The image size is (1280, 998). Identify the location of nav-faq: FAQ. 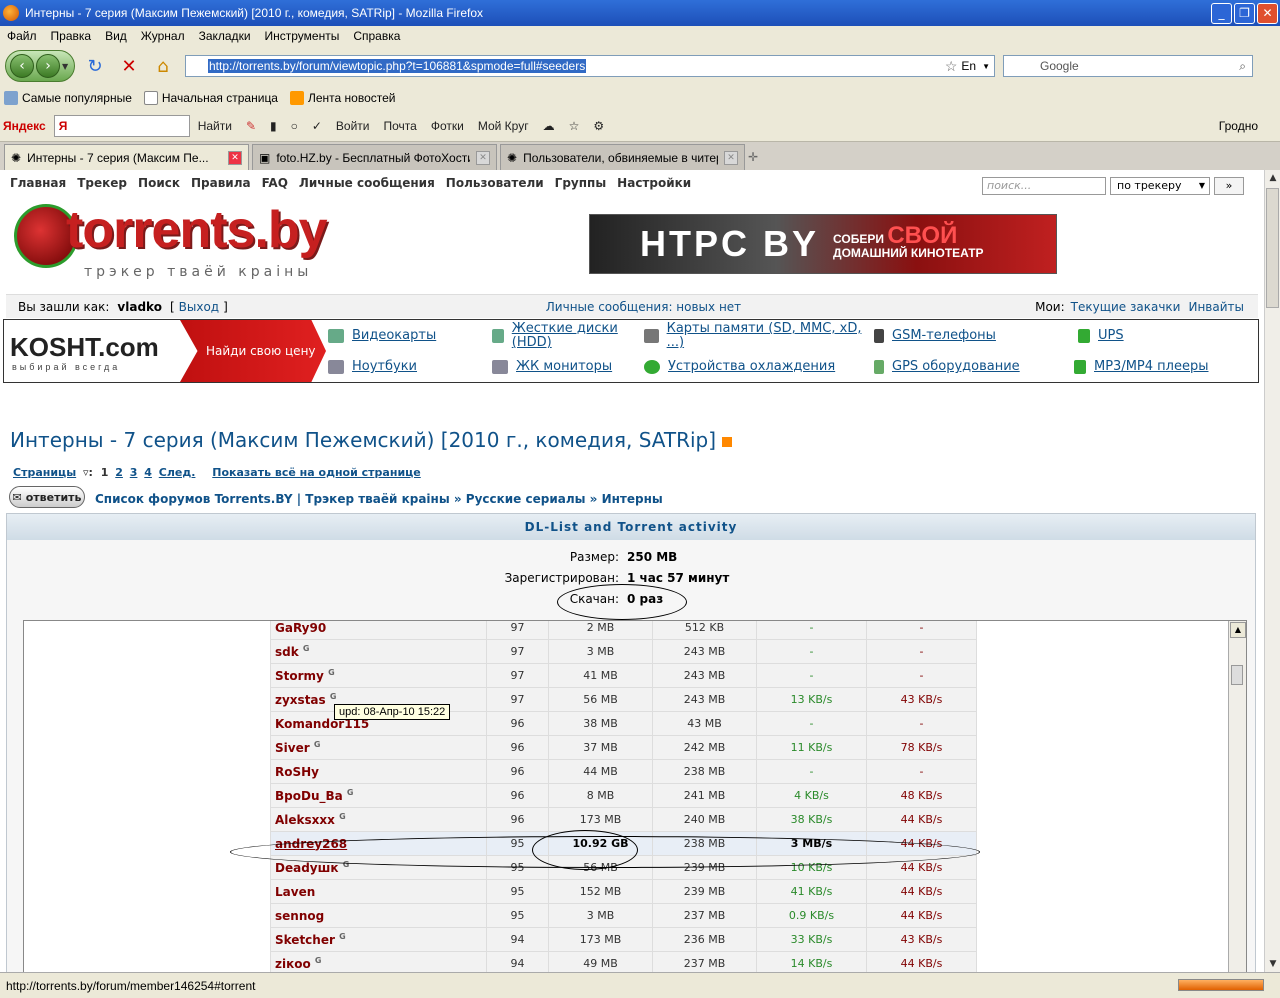
(275, 183).